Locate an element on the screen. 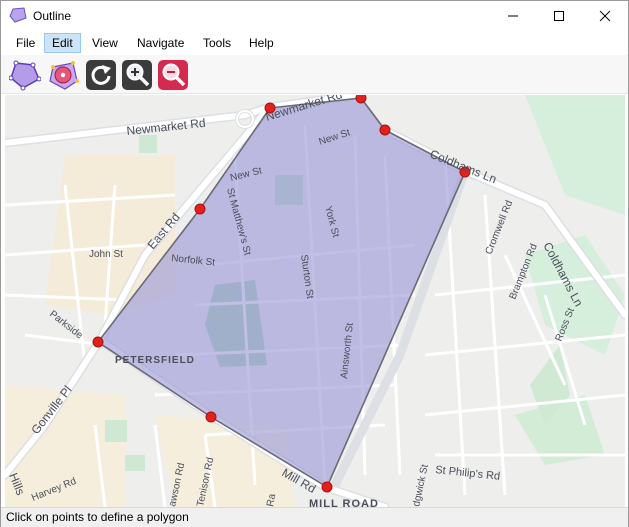  status-bar: Click on points to define a polygon is located at coordinates (314, 517).